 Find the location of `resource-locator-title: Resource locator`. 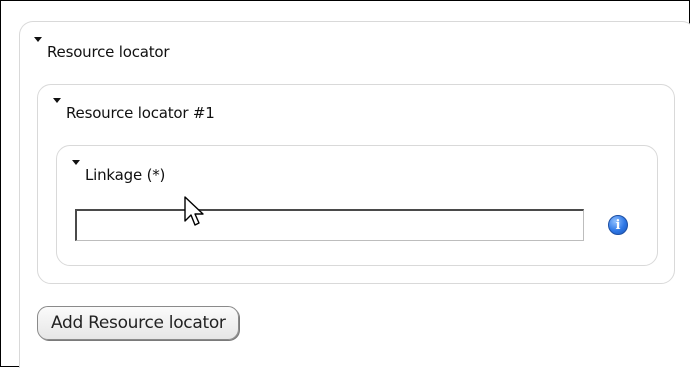

resource-locator-title: Resource locator is located at coordinates (108, 52).